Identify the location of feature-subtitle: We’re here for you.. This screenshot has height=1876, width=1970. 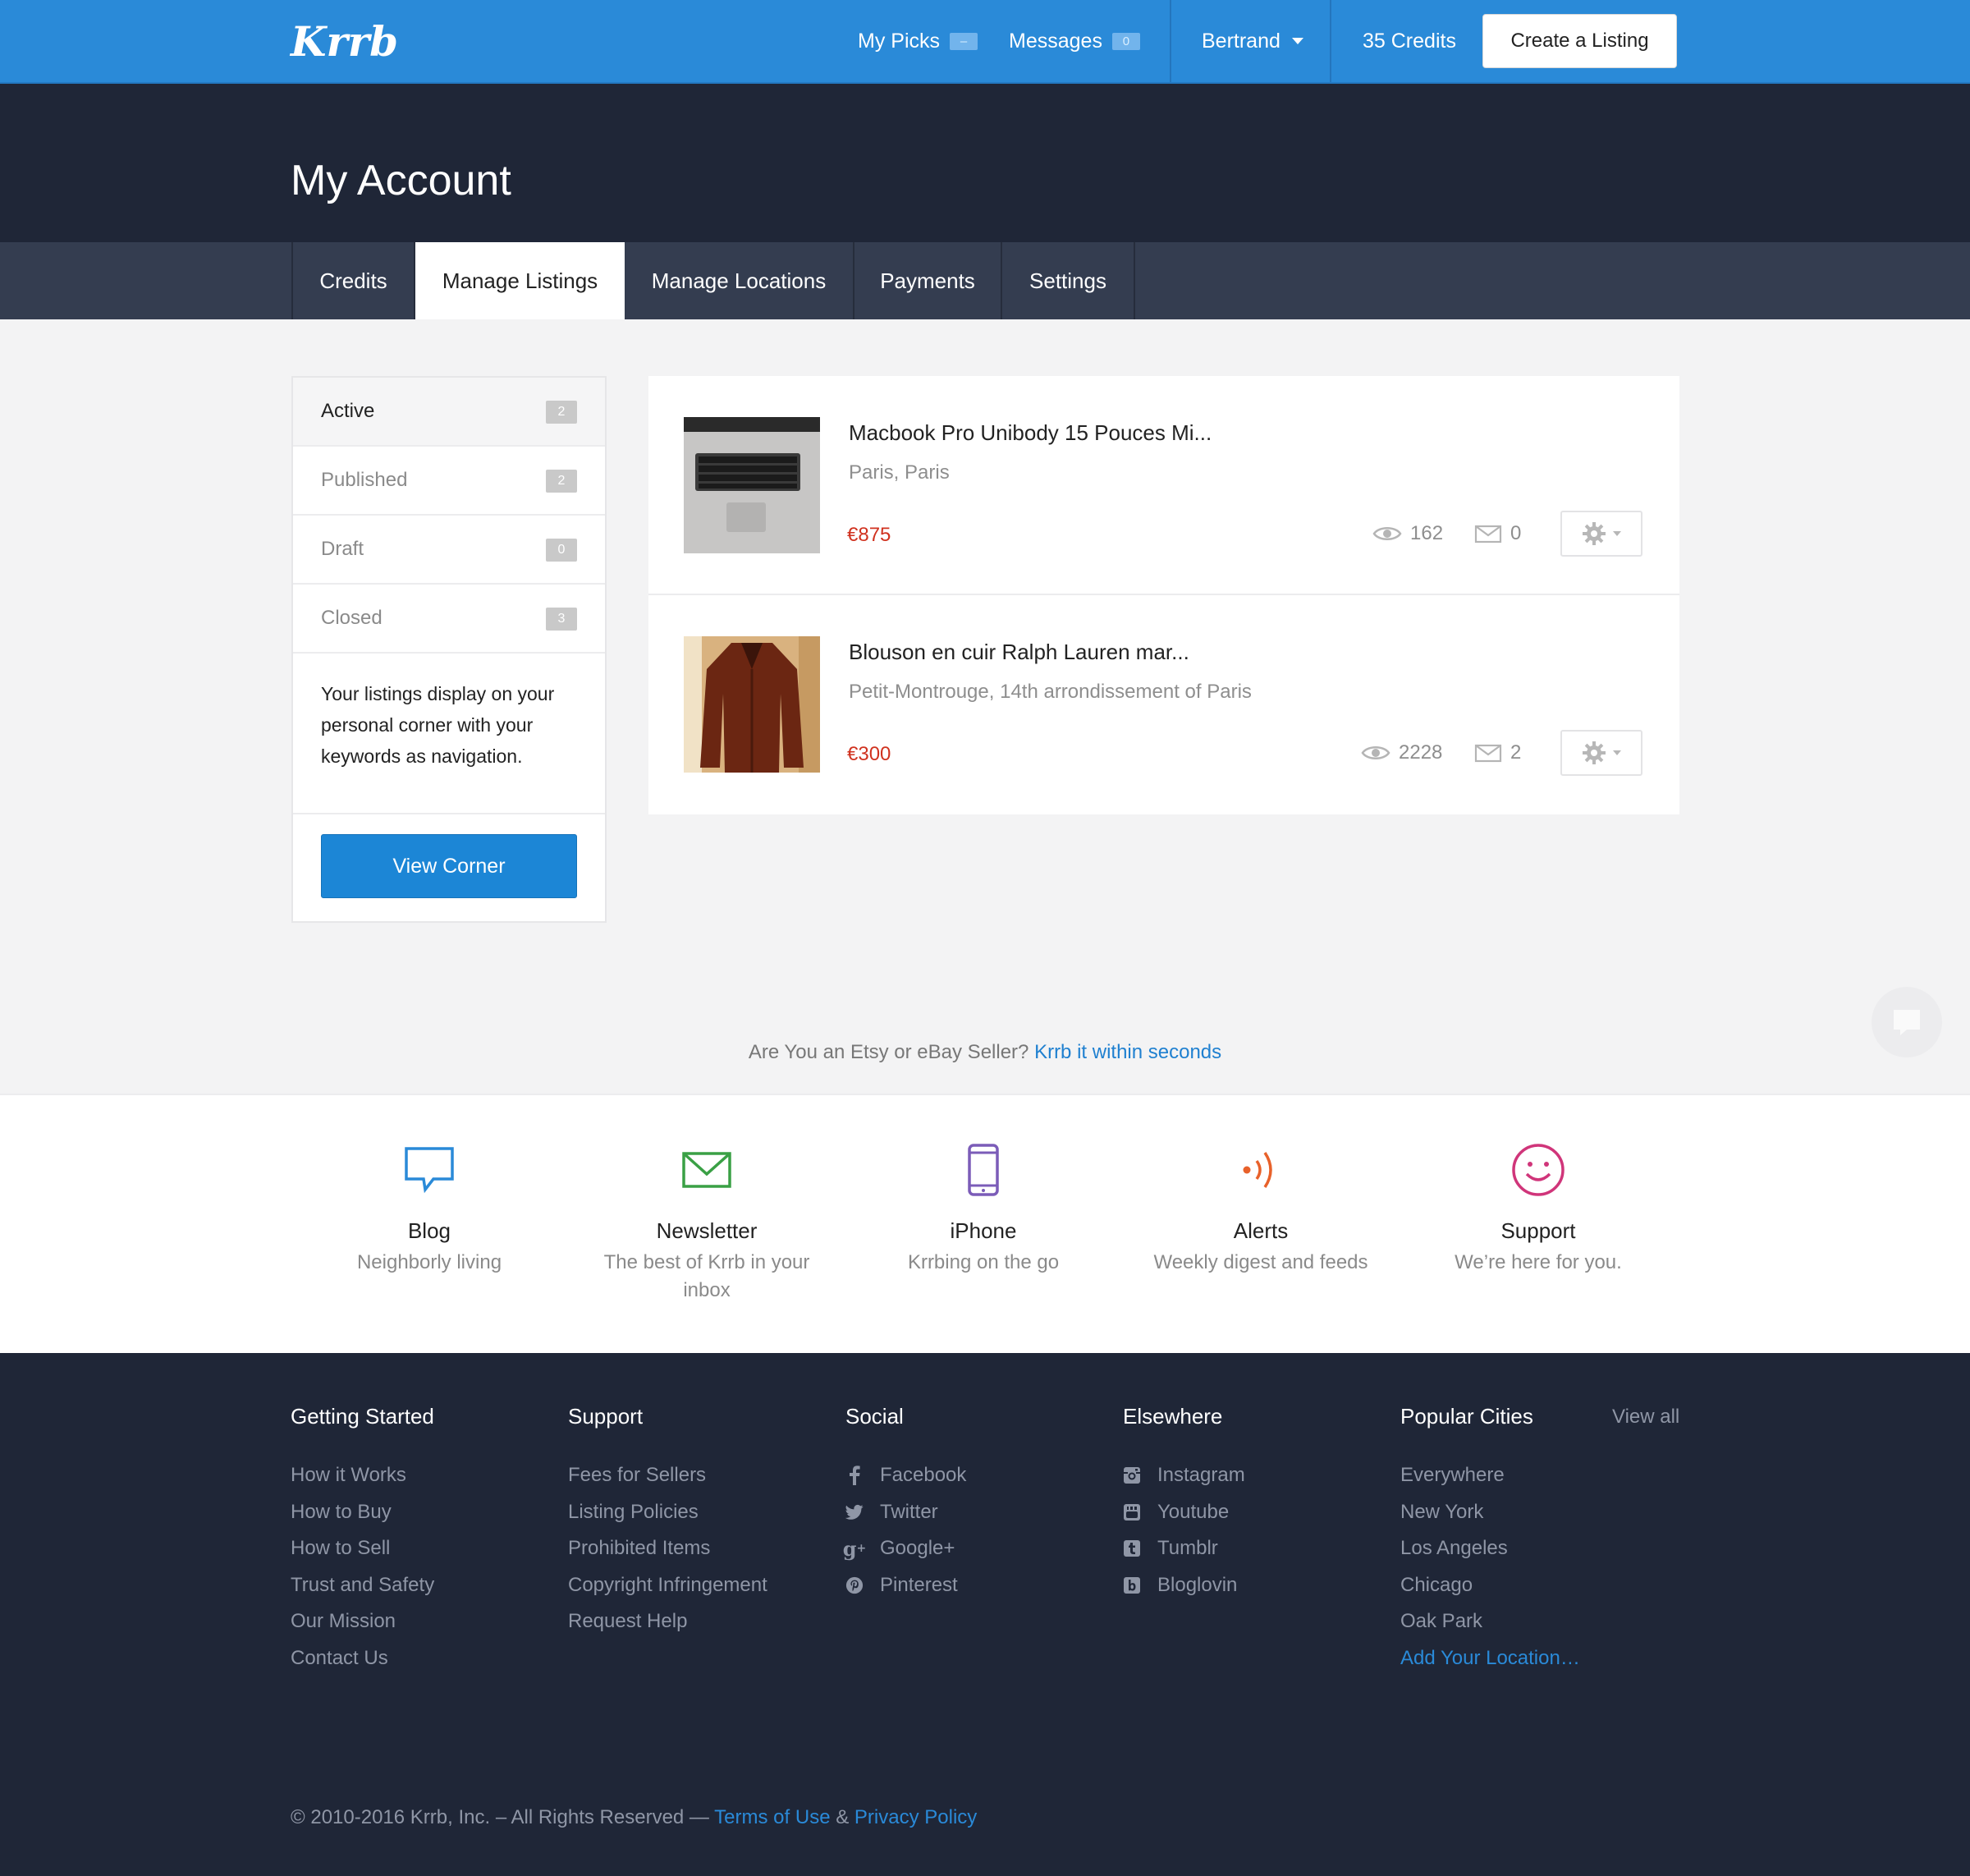
(1538, 1262).